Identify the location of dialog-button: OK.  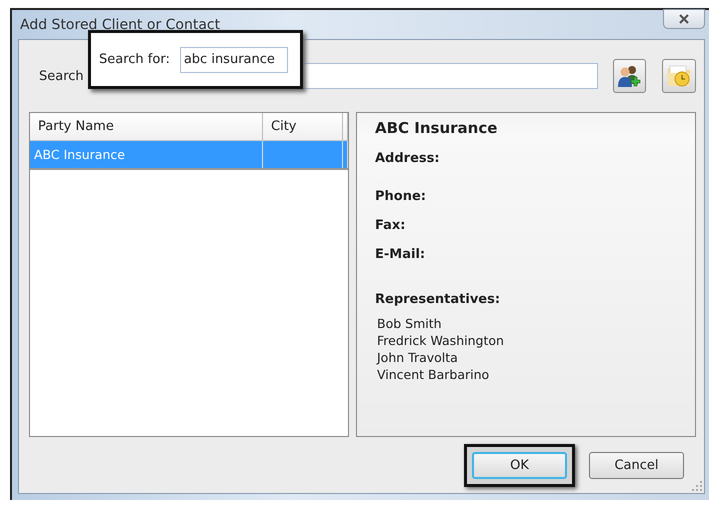
(519, 465).